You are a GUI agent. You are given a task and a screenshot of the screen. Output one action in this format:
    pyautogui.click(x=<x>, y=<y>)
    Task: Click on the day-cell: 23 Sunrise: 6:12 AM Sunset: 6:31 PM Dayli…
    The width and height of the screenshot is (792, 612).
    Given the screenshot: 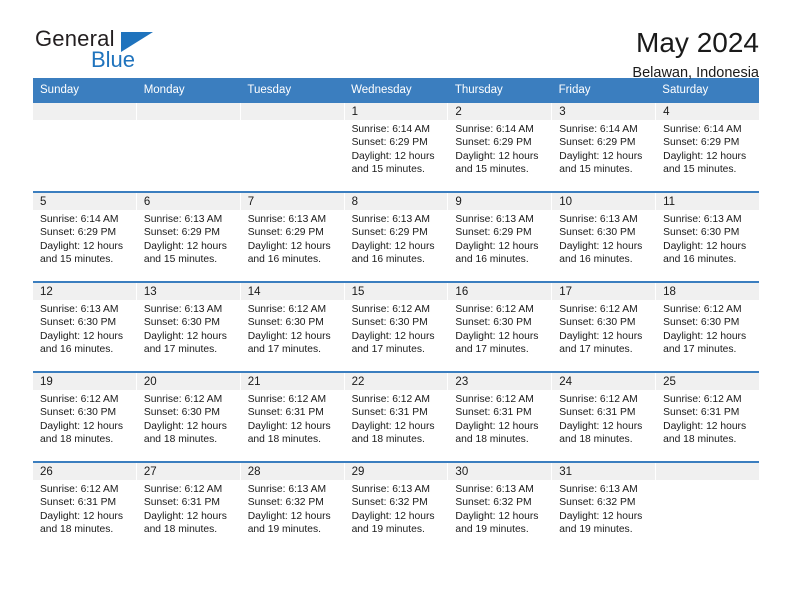 What is the action you would take?
    pyautogui.click(x=500, y=416)
    